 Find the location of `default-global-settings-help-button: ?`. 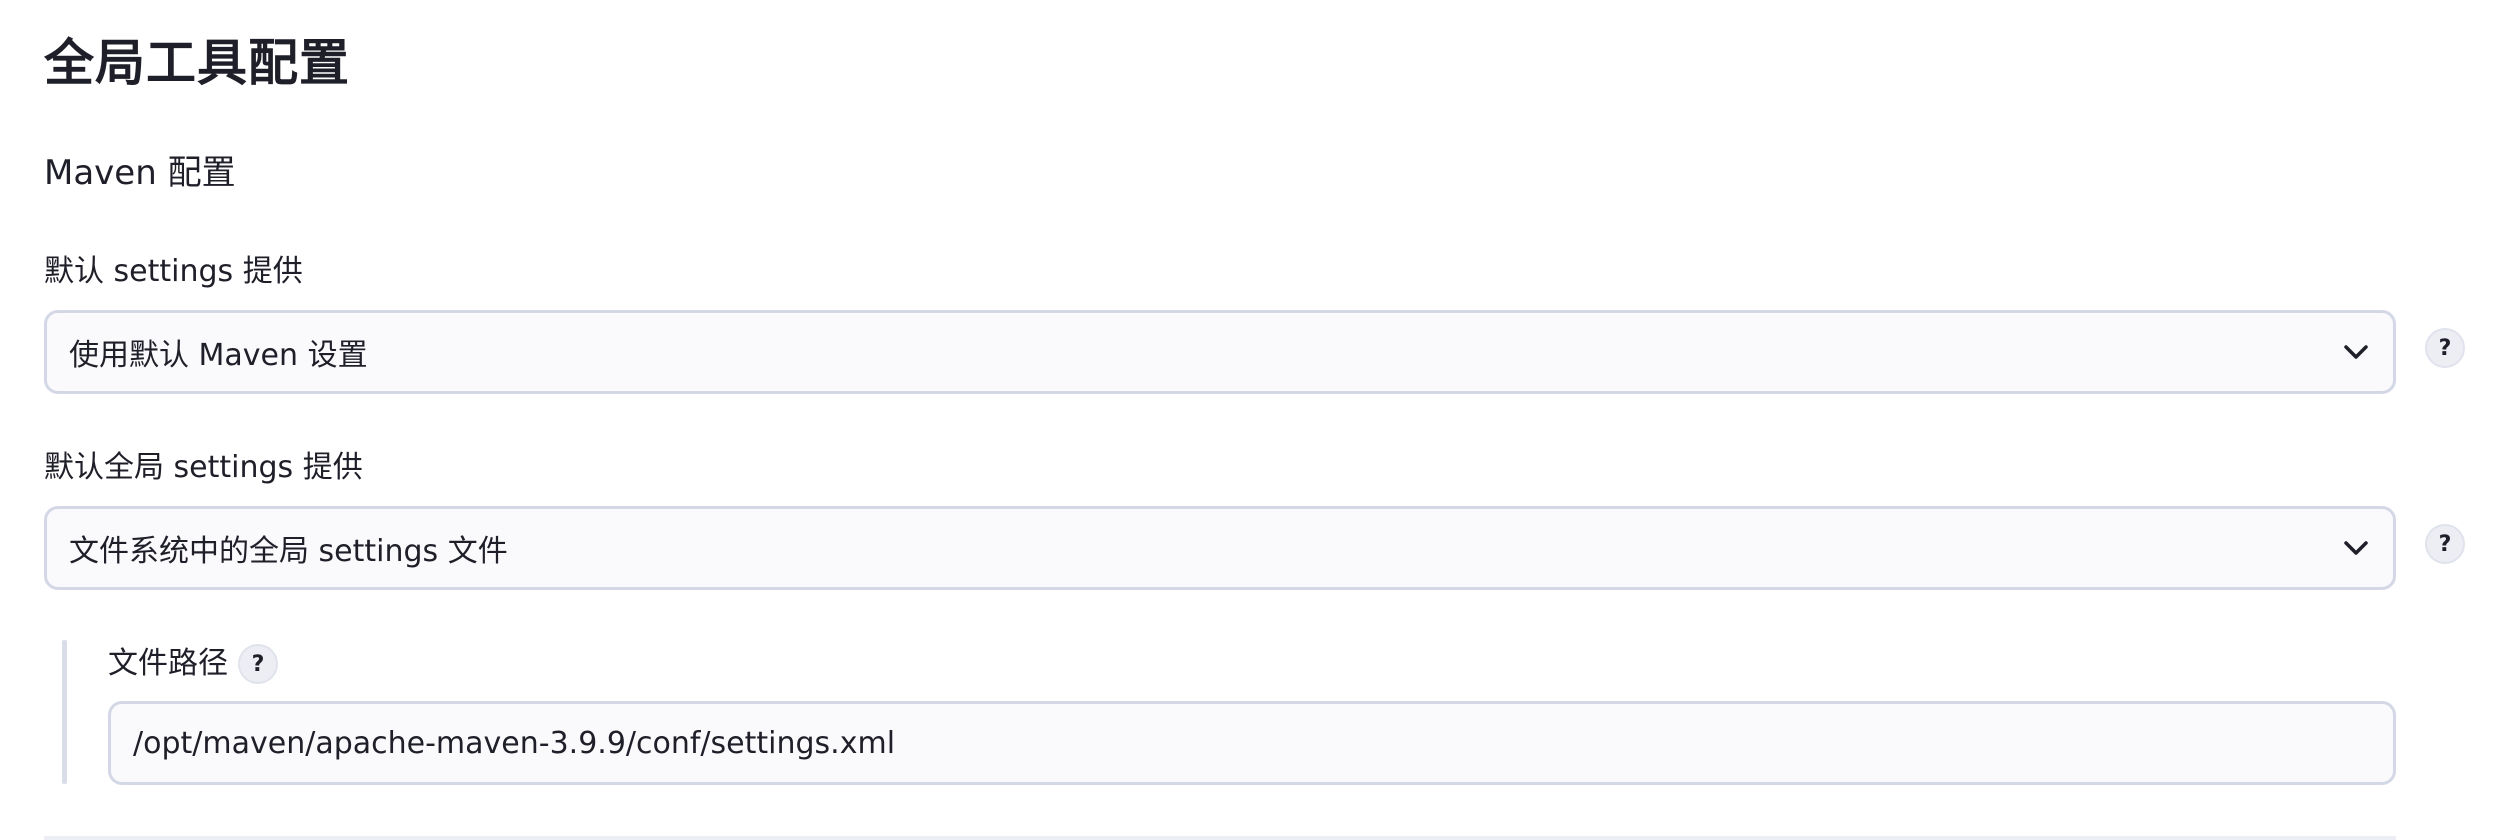

default-global-settings-help-button: ? is located at coordinates (2445, 544).